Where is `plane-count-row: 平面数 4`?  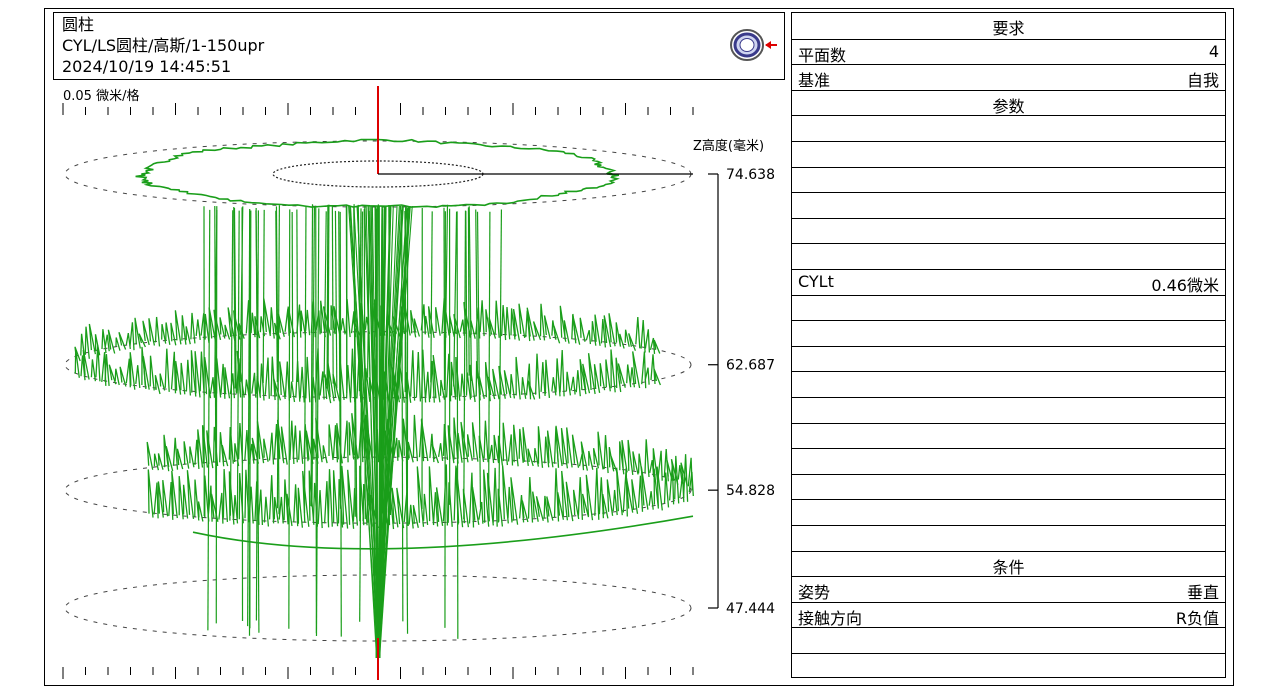
plane-count-row: 平面数 4 is located at coordinates (1008, 51).